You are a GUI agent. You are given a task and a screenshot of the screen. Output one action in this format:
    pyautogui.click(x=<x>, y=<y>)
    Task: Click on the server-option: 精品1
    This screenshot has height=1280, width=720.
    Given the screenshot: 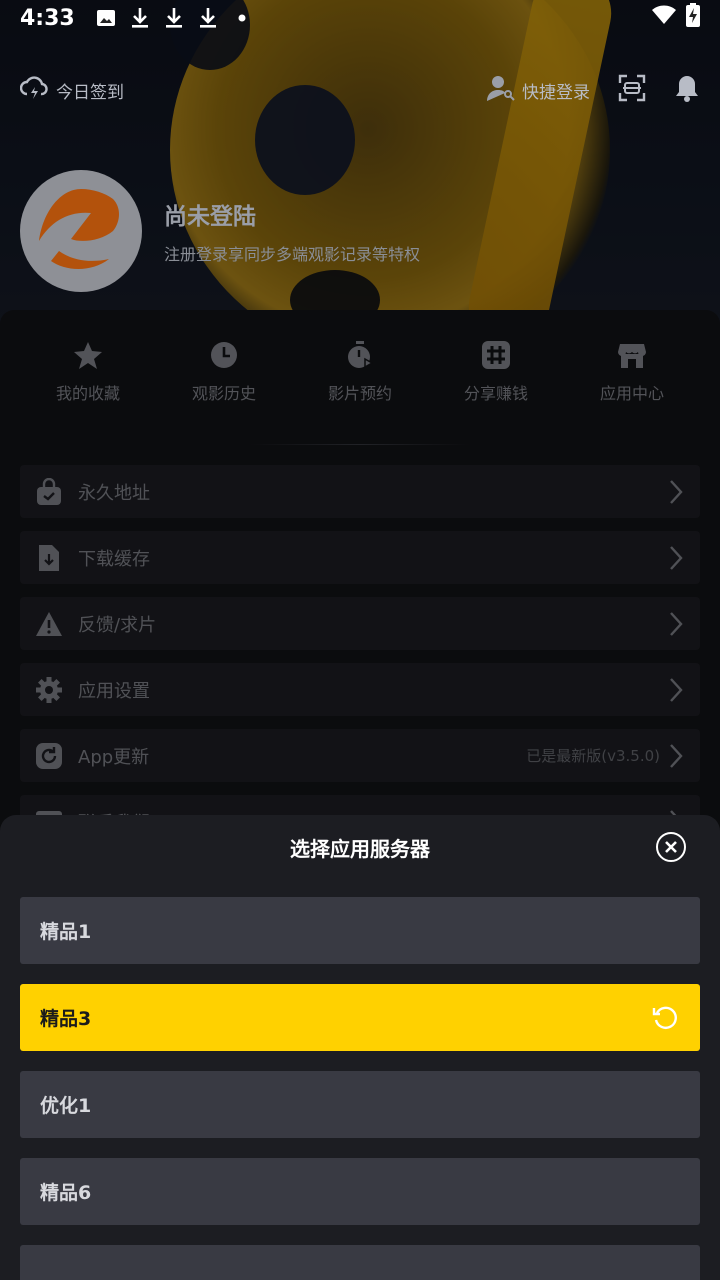 What is the action you would take?
    pyautogui.click(x=360, y=930)
    